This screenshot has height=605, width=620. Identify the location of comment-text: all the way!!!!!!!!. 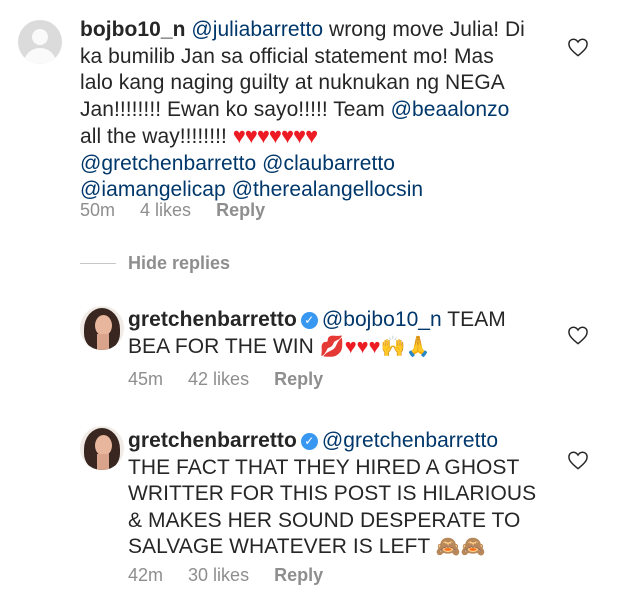
(156, 136).